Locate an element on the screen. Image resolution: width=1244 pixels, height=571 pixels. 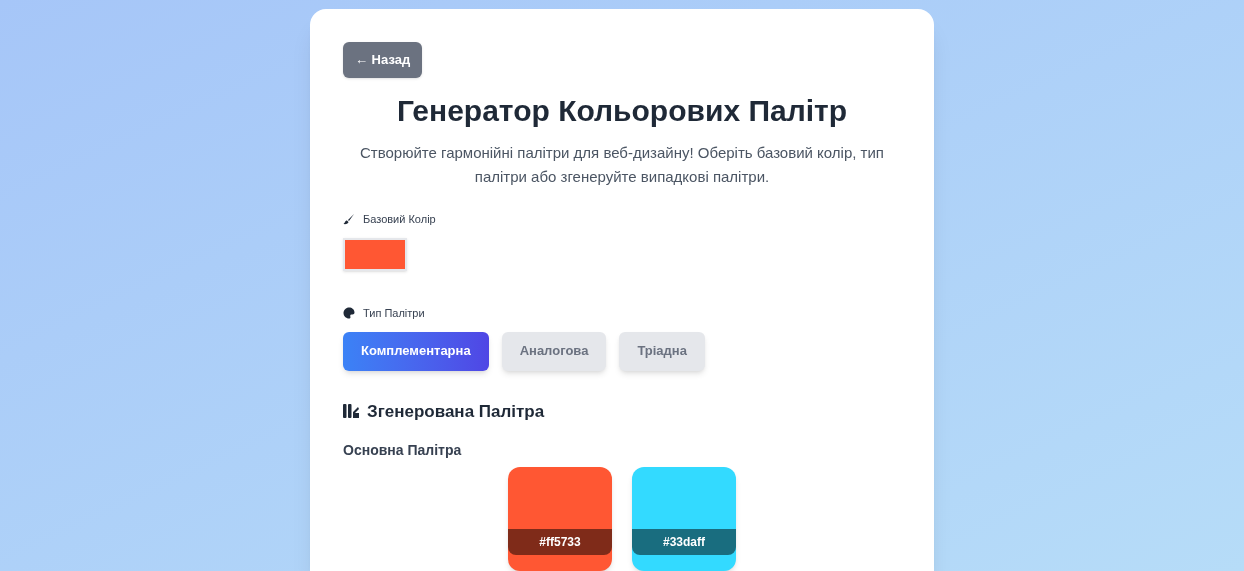
palette-icon is located at coordinates (349, 313).